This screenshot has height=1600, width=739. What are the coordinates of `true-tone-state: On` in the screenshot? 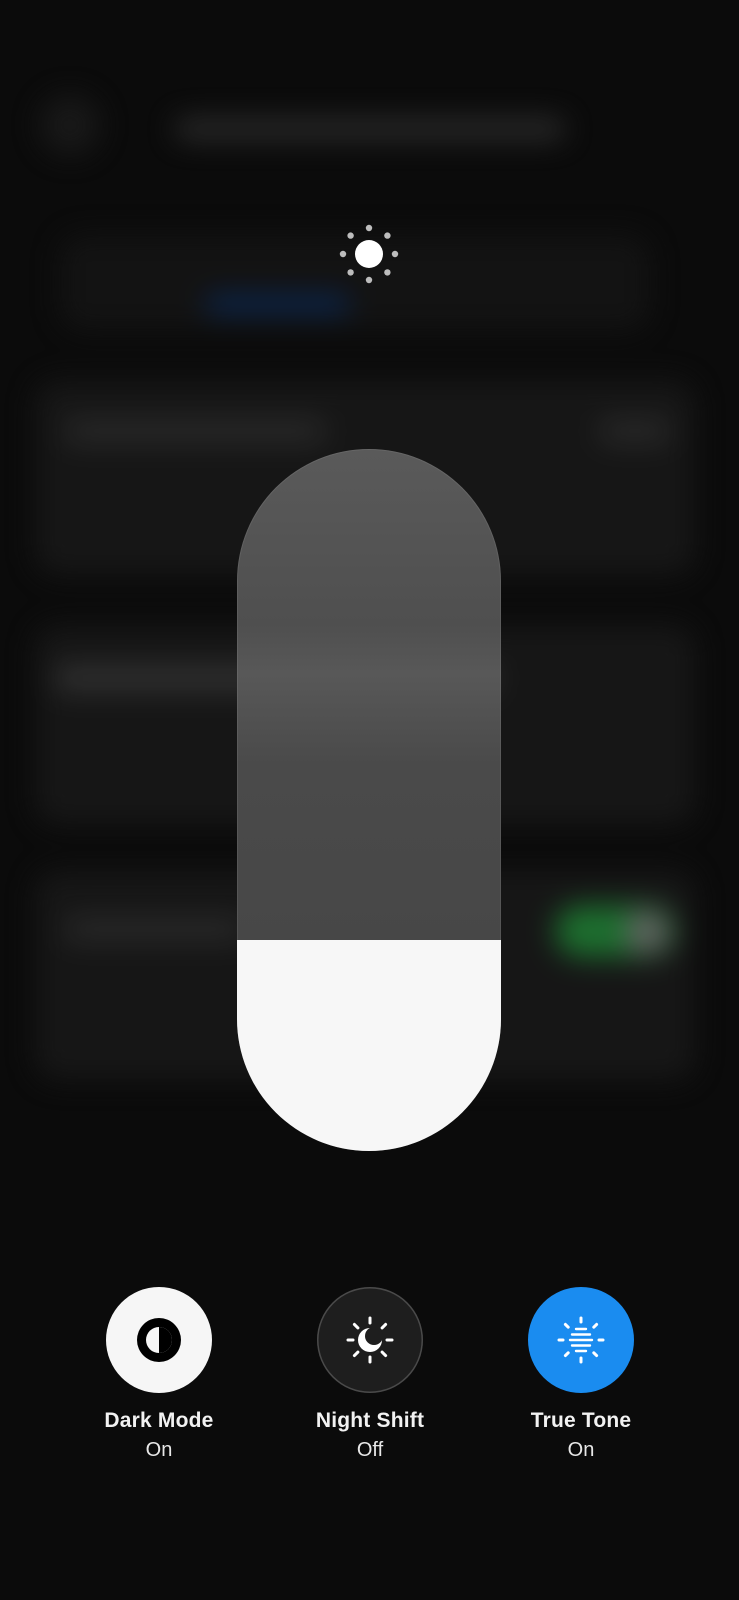 It's located at (581, 1450).